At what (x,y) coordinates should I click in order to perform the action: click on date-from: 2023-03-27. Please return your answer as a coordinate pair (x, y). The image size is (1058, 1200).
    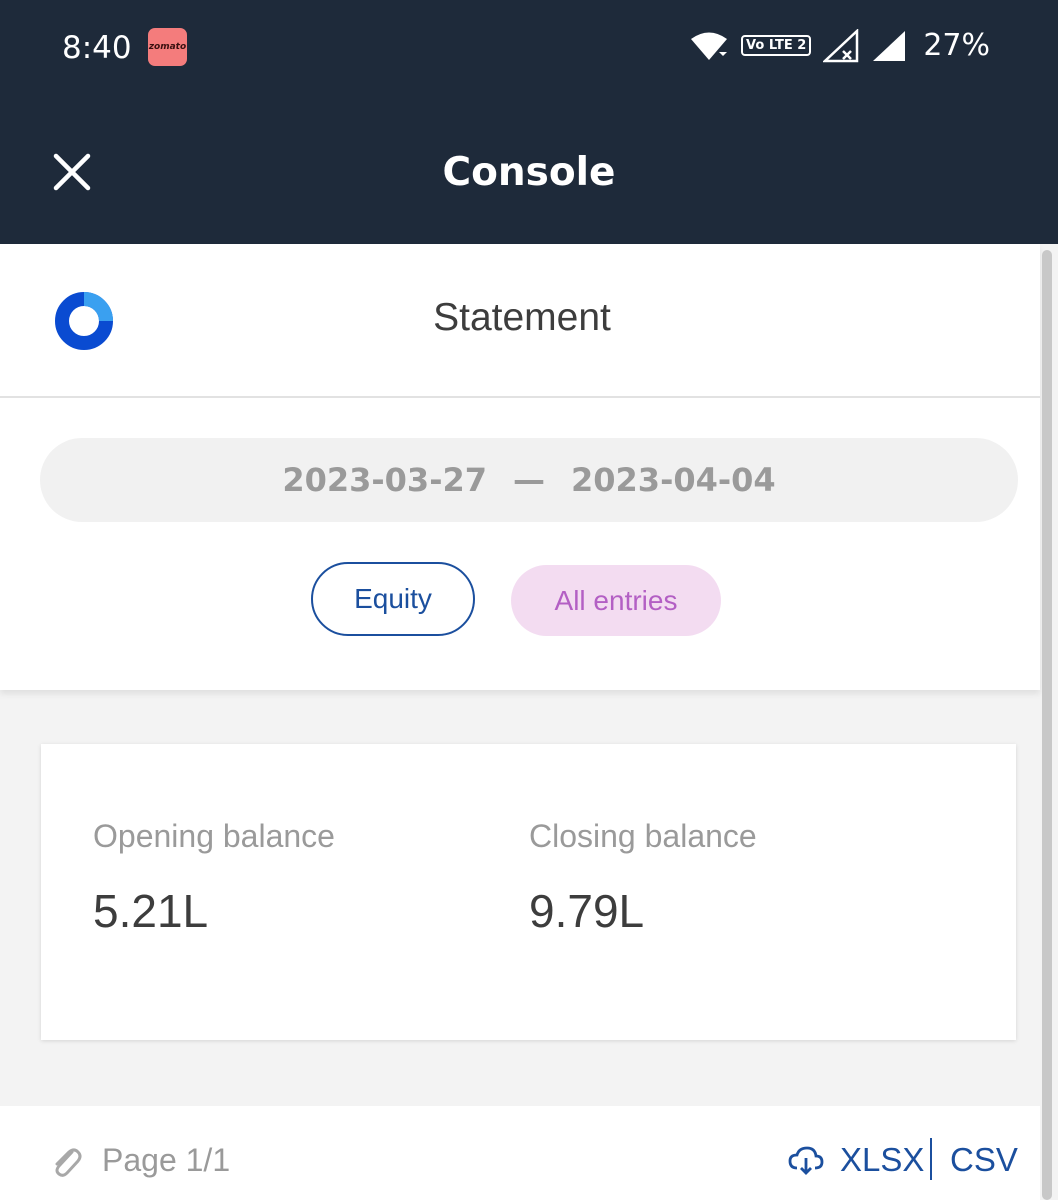
    Looking at the image, I should click on (384, 480).